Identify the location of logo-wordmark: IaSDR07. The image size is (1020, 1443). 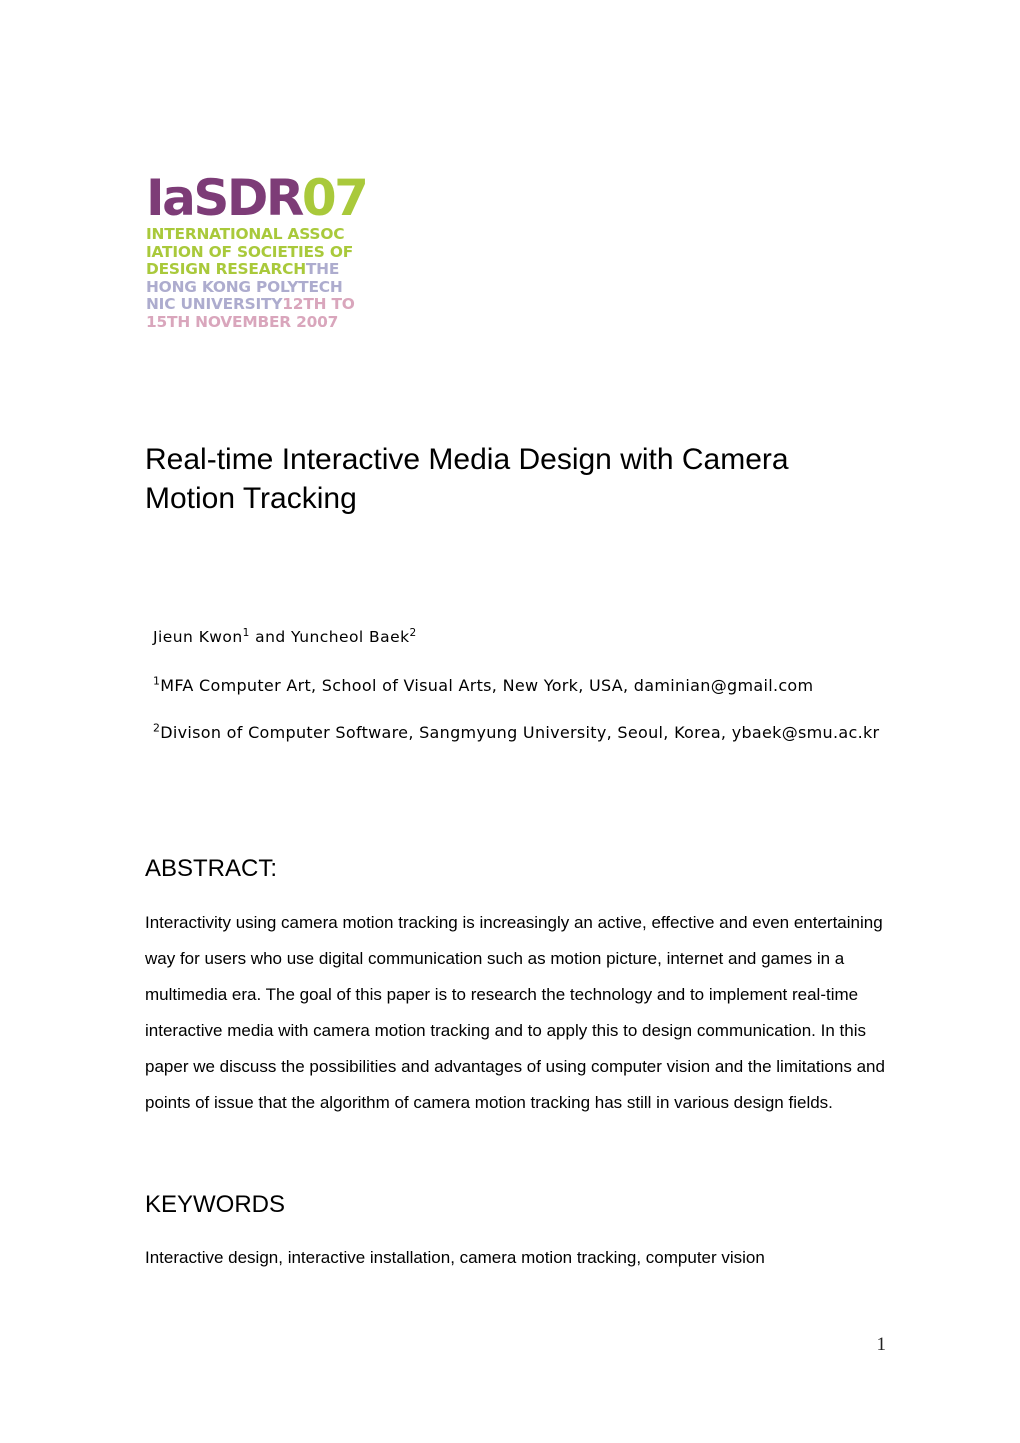
(271, 198).